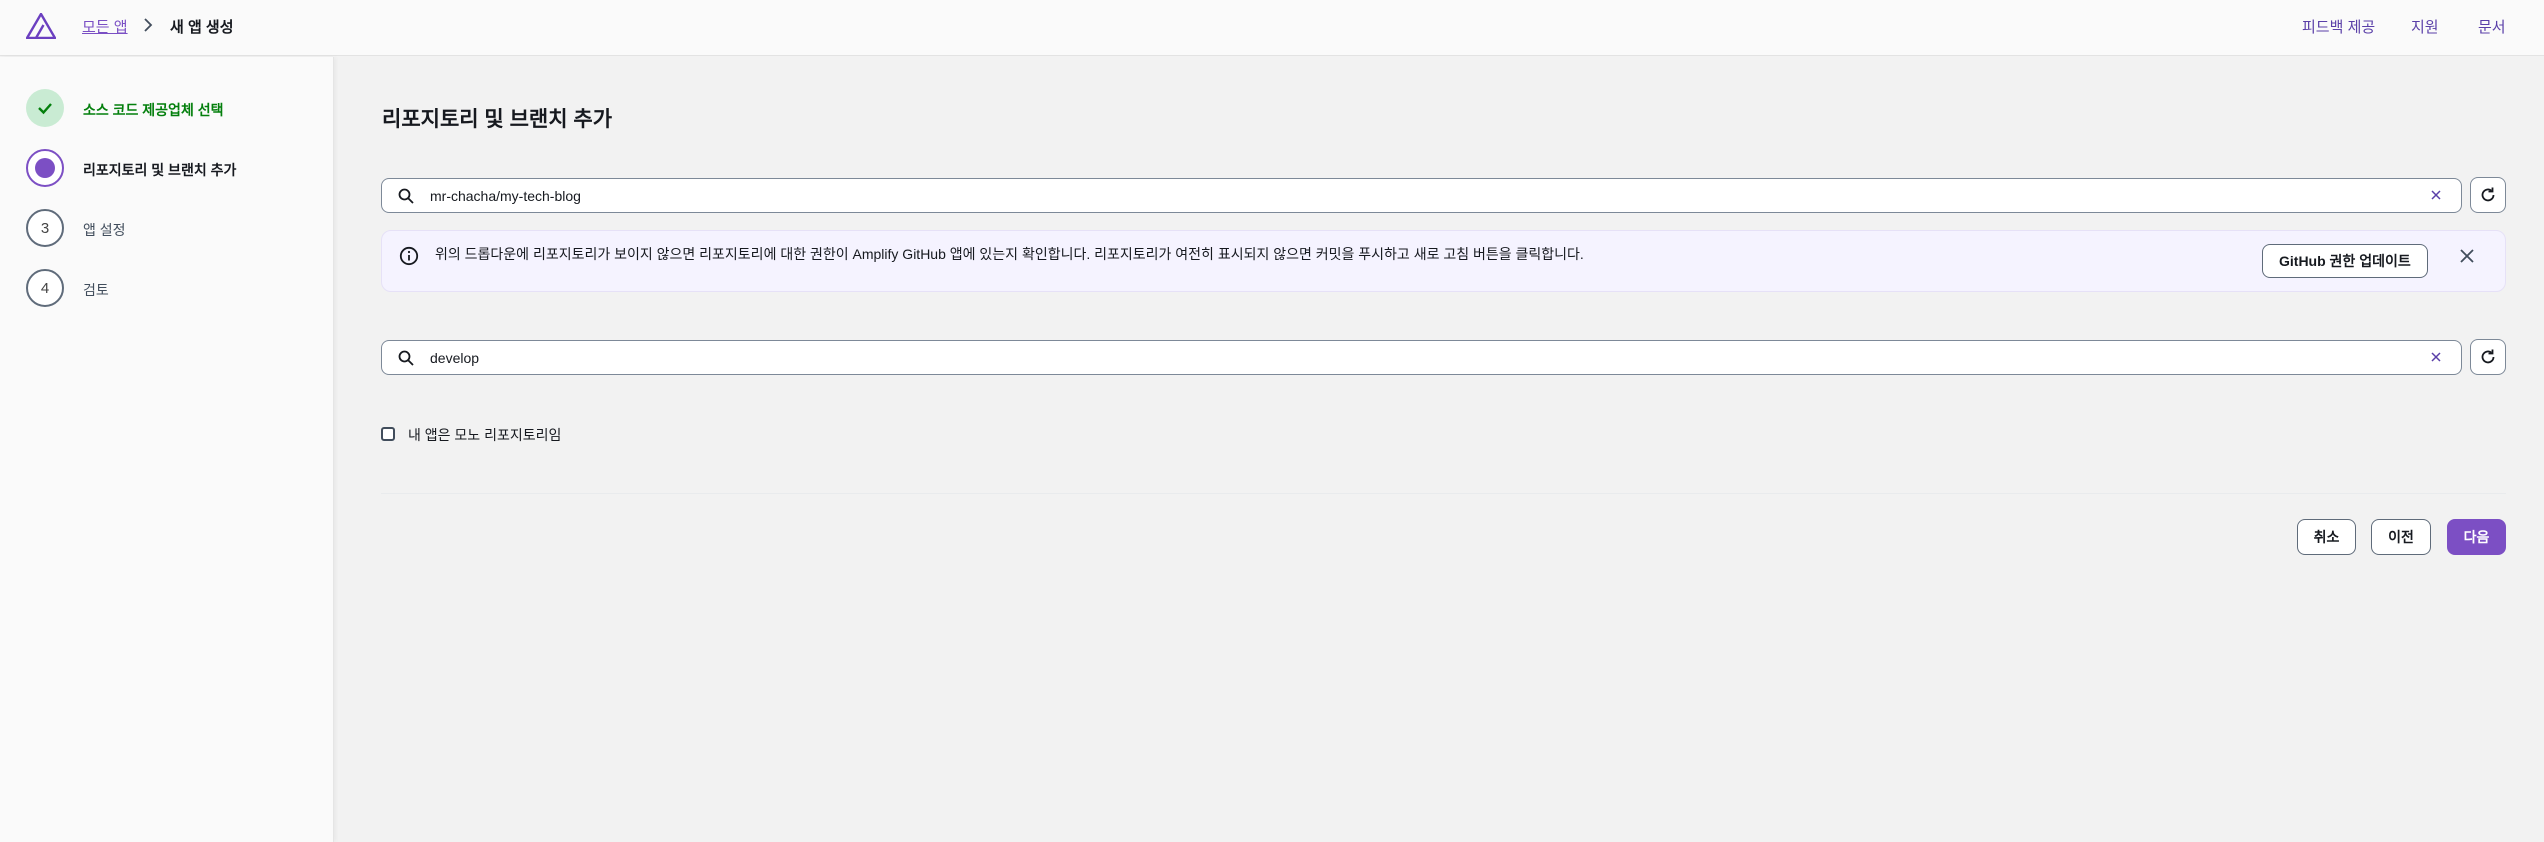  What do you see at coordinates (497, 119) in the screenshot?
I see `page-title: 리포지토리 및 브랜치 추가` at bounding box center [497, 119].